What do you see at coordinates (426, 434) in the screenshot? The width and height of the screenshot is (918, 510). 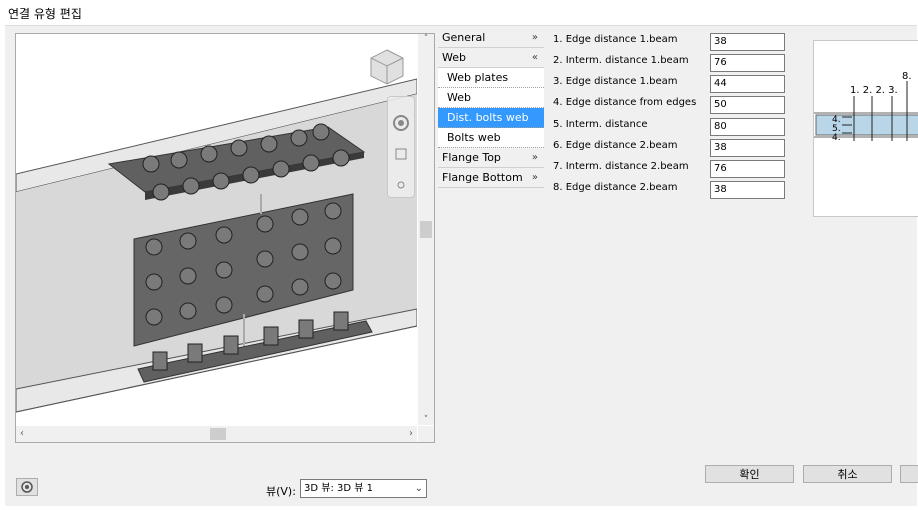 I see `scroll-corner` at bounding box center [426, 434].